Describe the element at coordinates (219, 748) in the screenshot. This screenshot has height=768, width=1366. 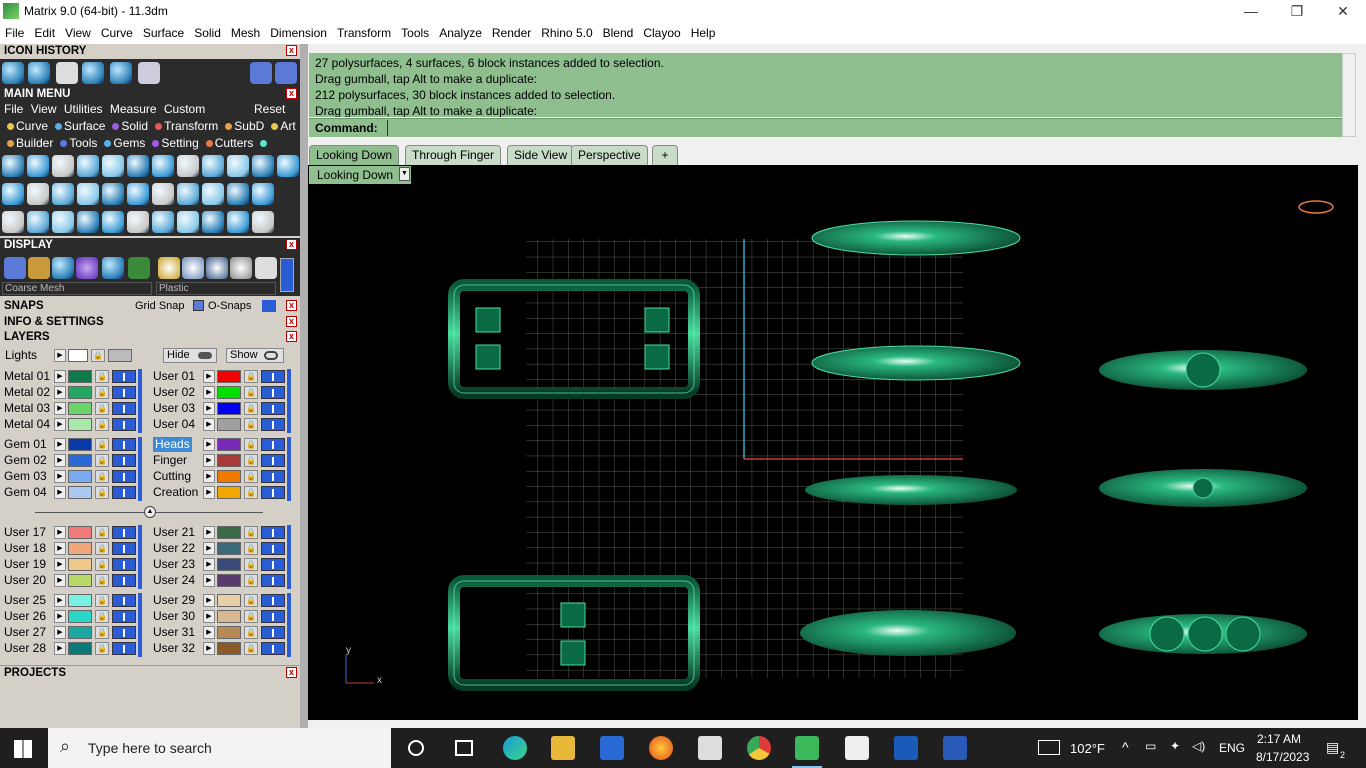
I see `search-box: ⌕ Type here to search` at that location.